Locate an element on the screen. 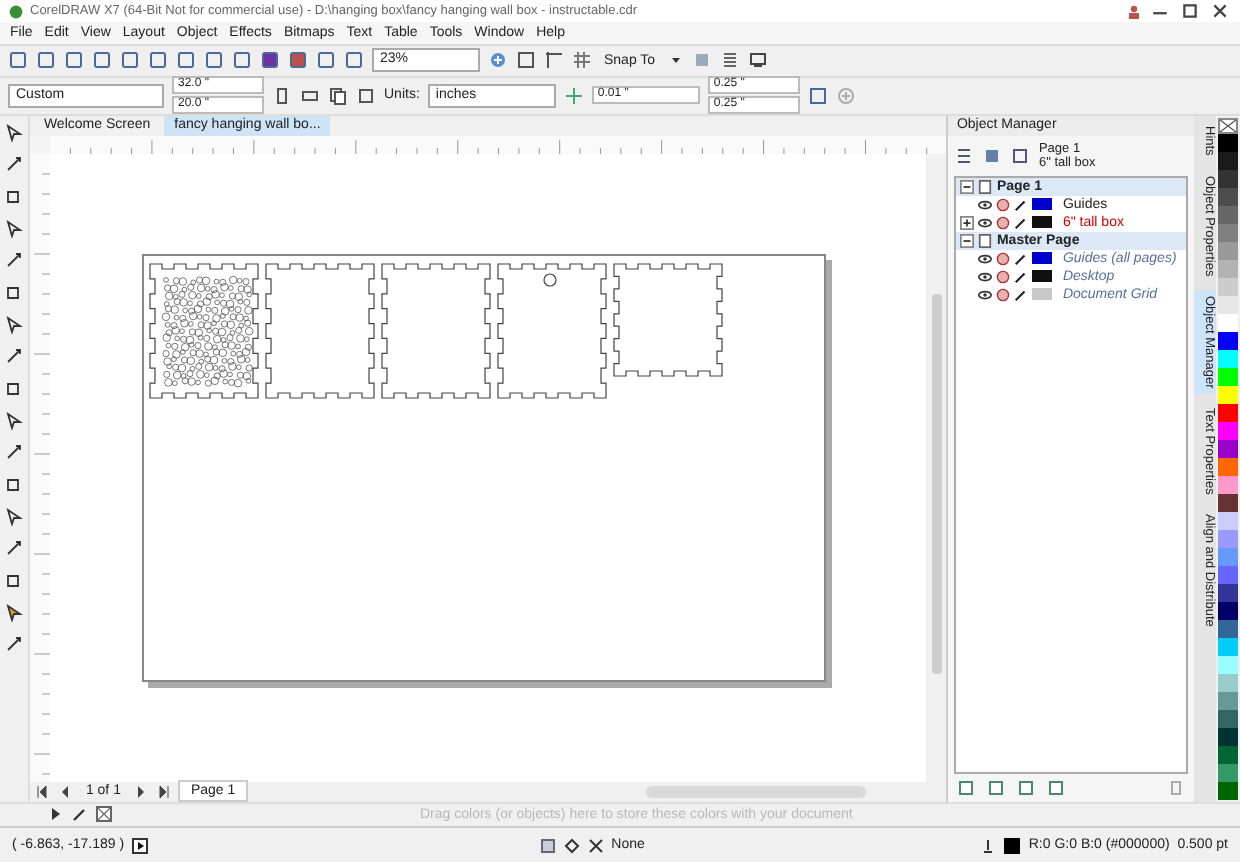 This screenshot has height=862, width=1240. current-page-icon is located at coordinates (366, 95).